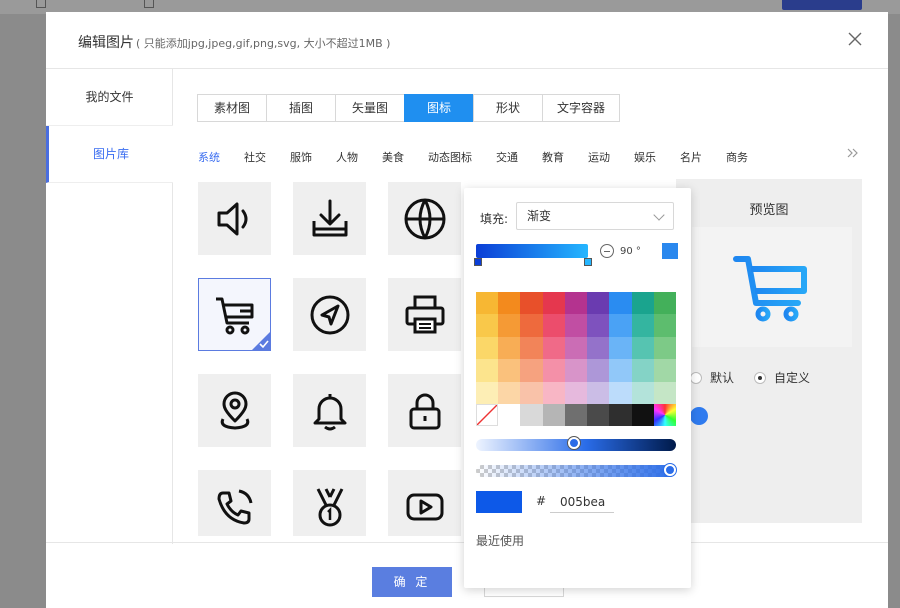  What do you see at coordinates (645, 157) in the screenshot?
I see `subcategory-entertainment: 娱乐` at bounding box center [645, 157].